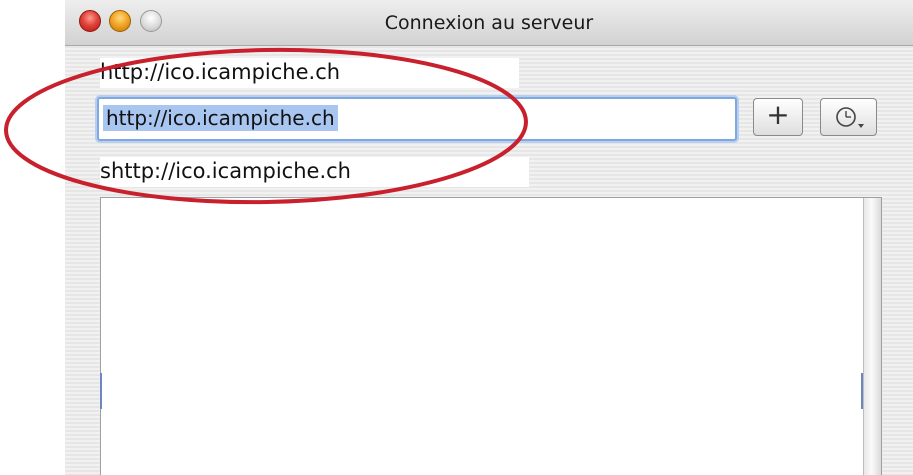  What do you see at coordinates (101, 391) in the screenshot?
I see `list-edge-marker-left` at bounding box center [101, 391].